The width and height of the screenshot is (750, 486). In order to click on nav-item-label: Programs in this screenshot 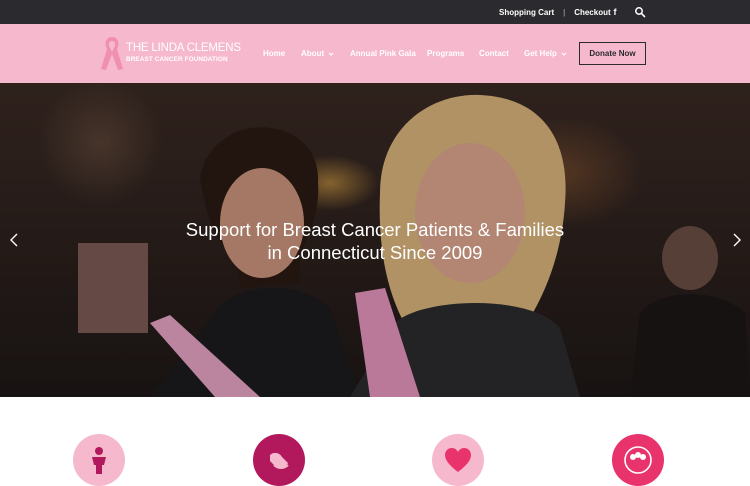, I will do `click(446, 53)`.